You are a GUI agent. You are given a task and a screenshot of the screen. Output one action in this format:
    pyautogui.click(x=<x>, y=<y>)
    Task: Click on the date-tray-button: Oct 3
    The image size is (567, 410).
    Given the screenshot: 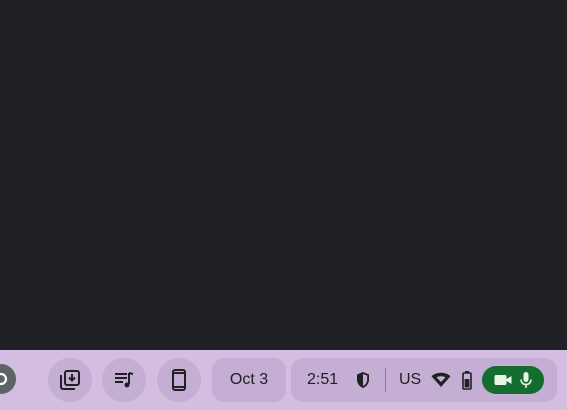 What is the action you would take?
    pyautogui.click(x=249, y=380)
    